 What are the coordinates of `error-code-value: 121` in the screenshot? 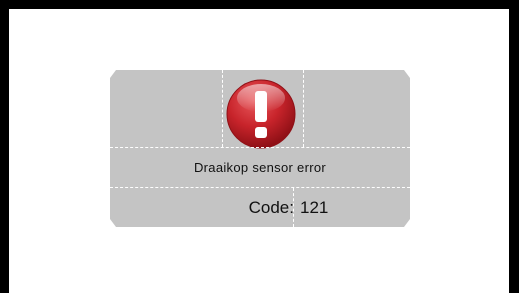 It's located at (314, 207).